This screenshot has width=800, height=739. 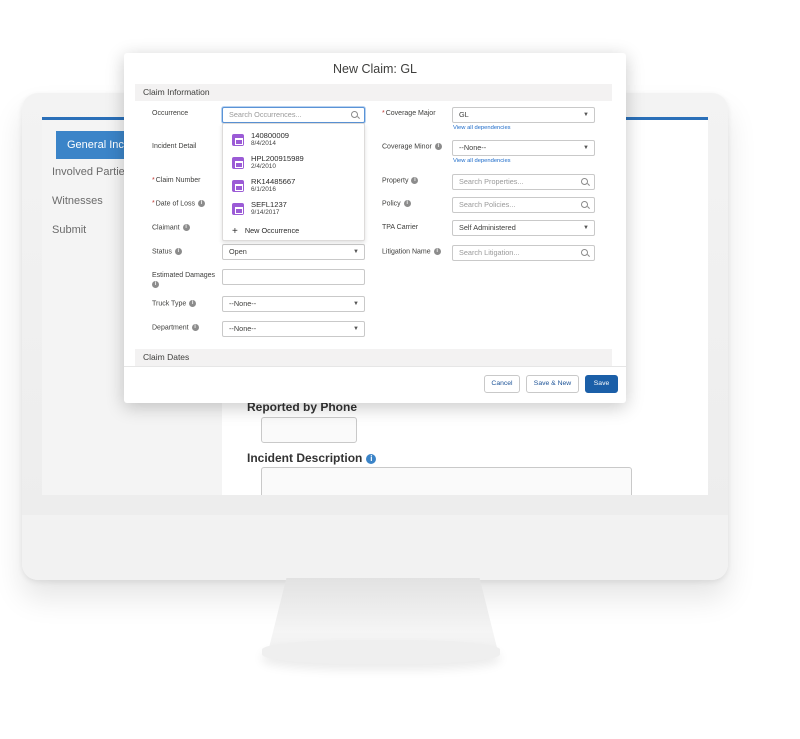 What do you see at coordinates (235, 231) in the screenshot?
I see `plus-icon: +` at bounding box center [235, 231].